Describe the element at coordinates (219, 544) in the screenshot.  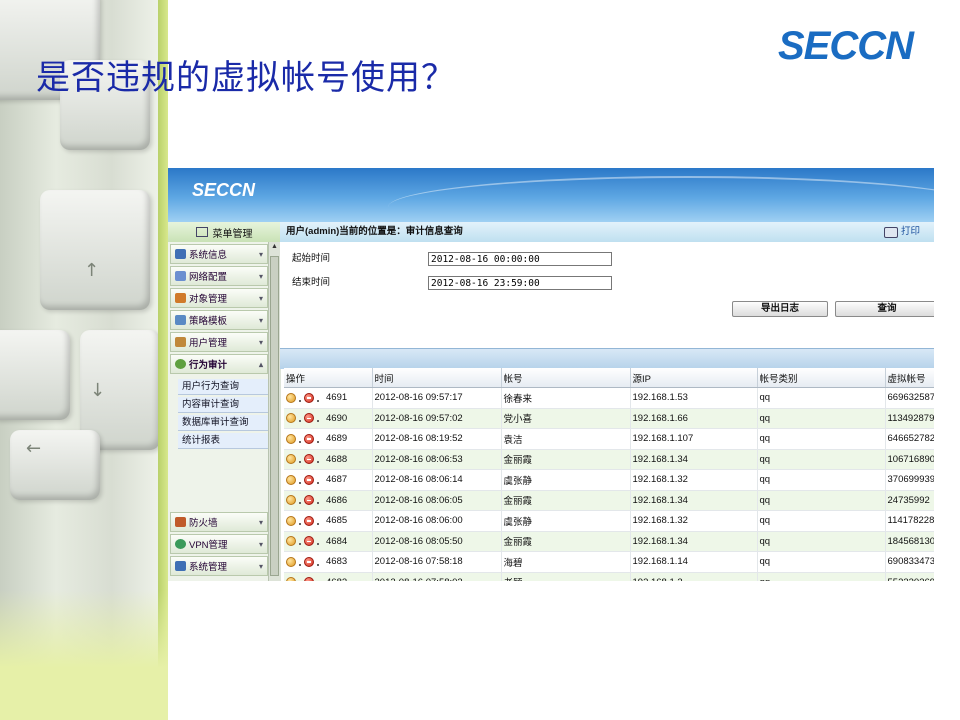
I see `sidebar-item-vpn: VPN管理 ▾` at that location.